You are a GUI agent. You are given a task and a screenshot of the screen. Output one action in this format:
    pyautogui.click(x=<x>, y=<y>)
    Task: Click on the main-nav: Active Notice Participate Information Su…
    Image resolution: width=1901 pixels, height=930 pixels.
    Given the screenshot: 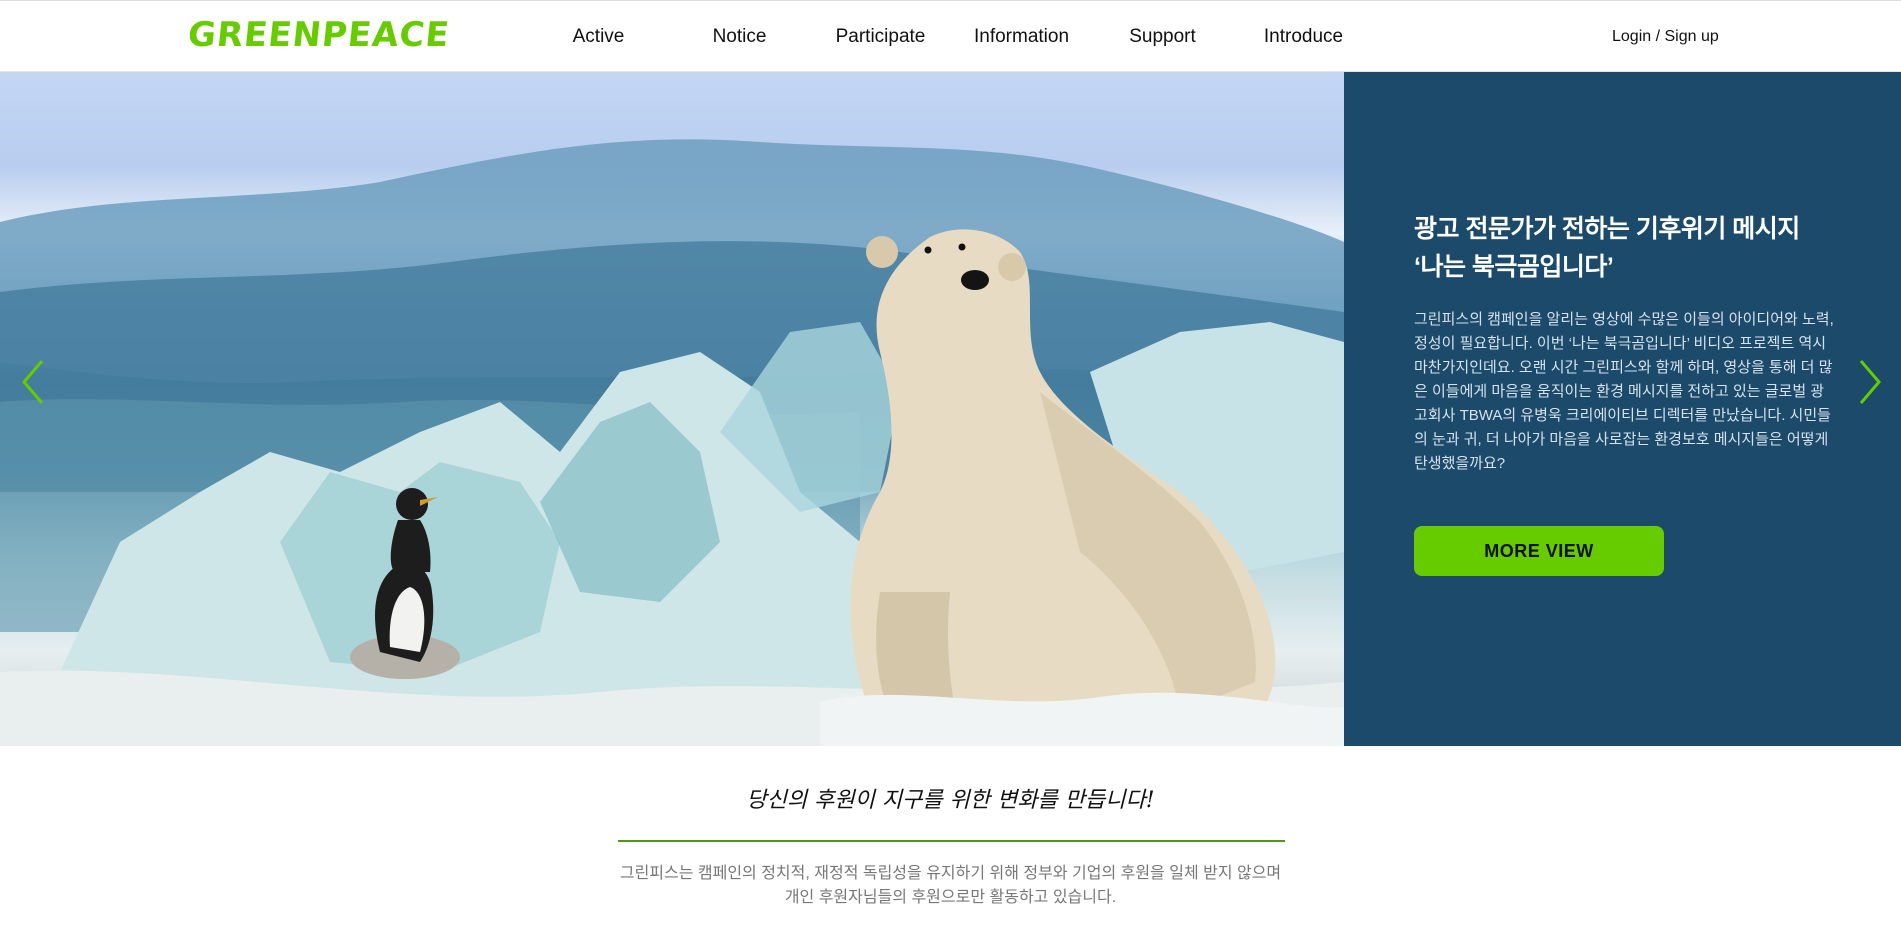 What is the action you would take?
    pyautogui.click(x=951, y=37)
    